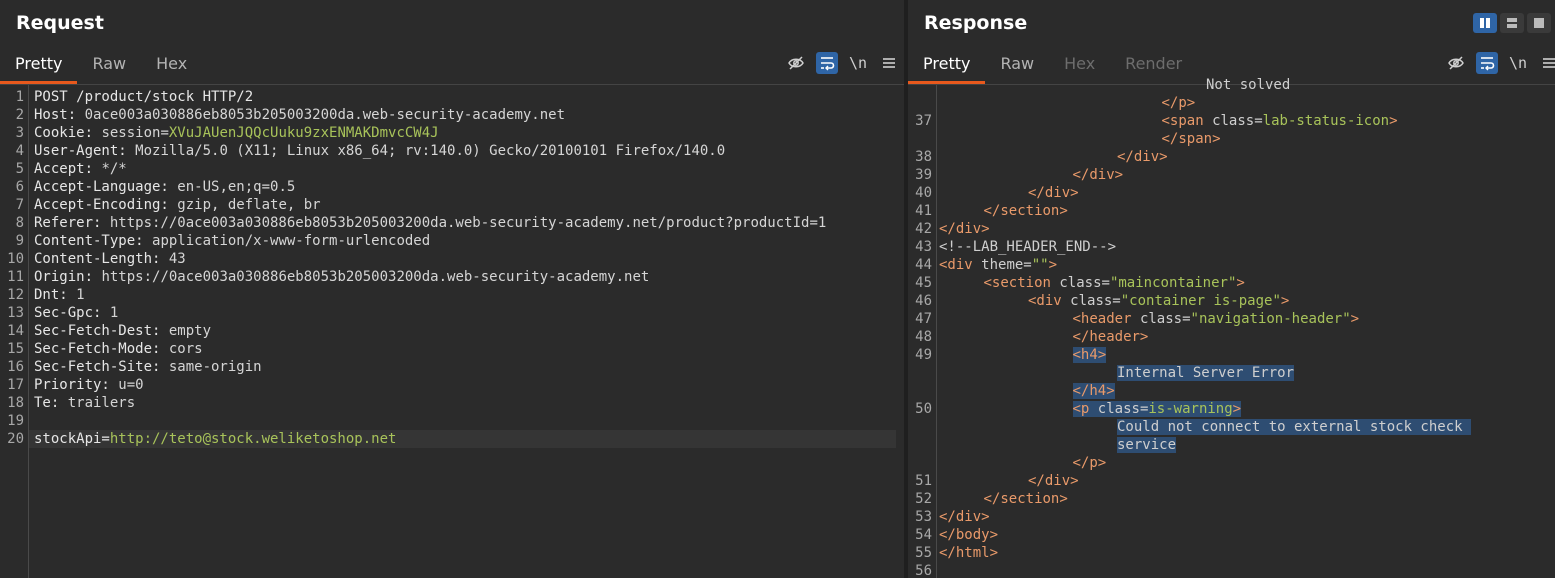  What do you see at coordinates (131, 385) in the screenshot?
I see `request-line-val: u=0` at bounding box center [131, 385].